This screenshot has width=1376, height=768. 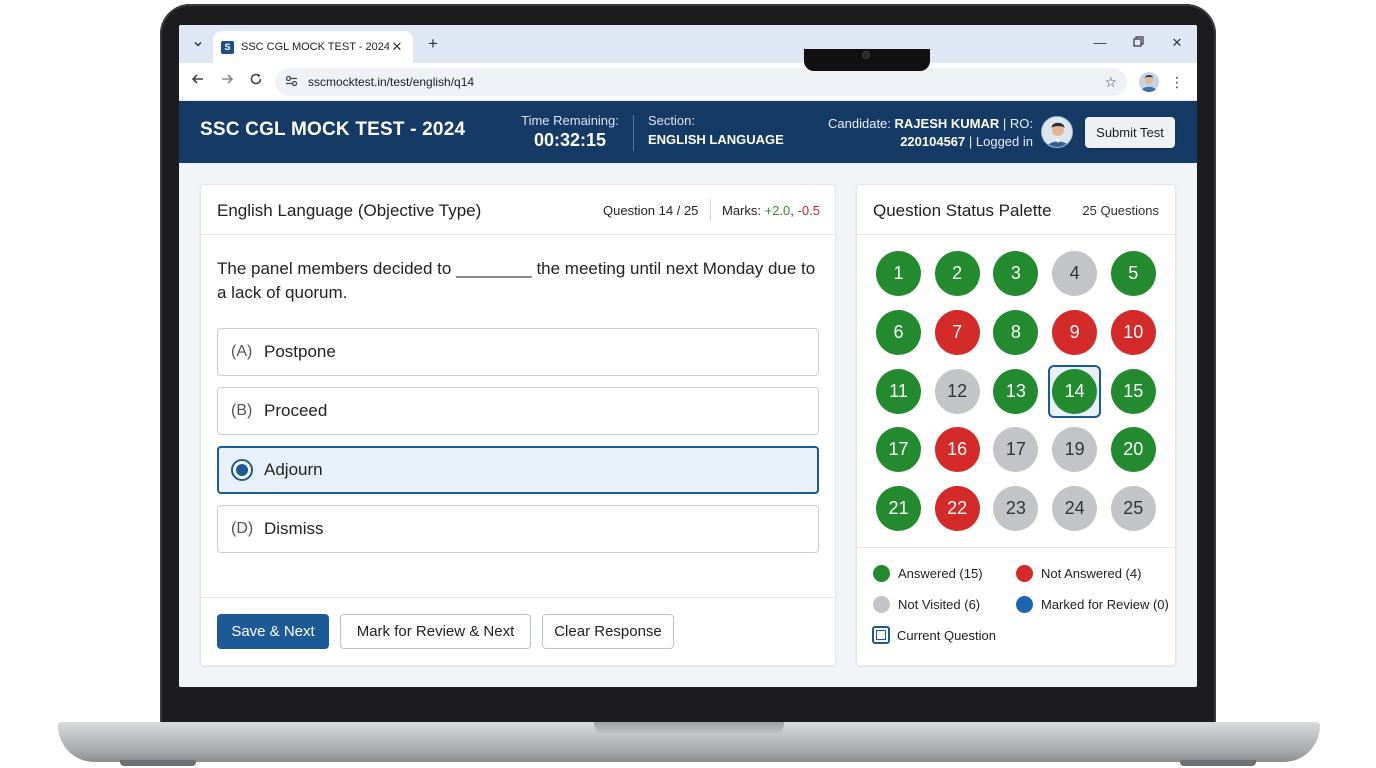 I want to click on palette-question-15: 15, so click(x=1133, y=391).